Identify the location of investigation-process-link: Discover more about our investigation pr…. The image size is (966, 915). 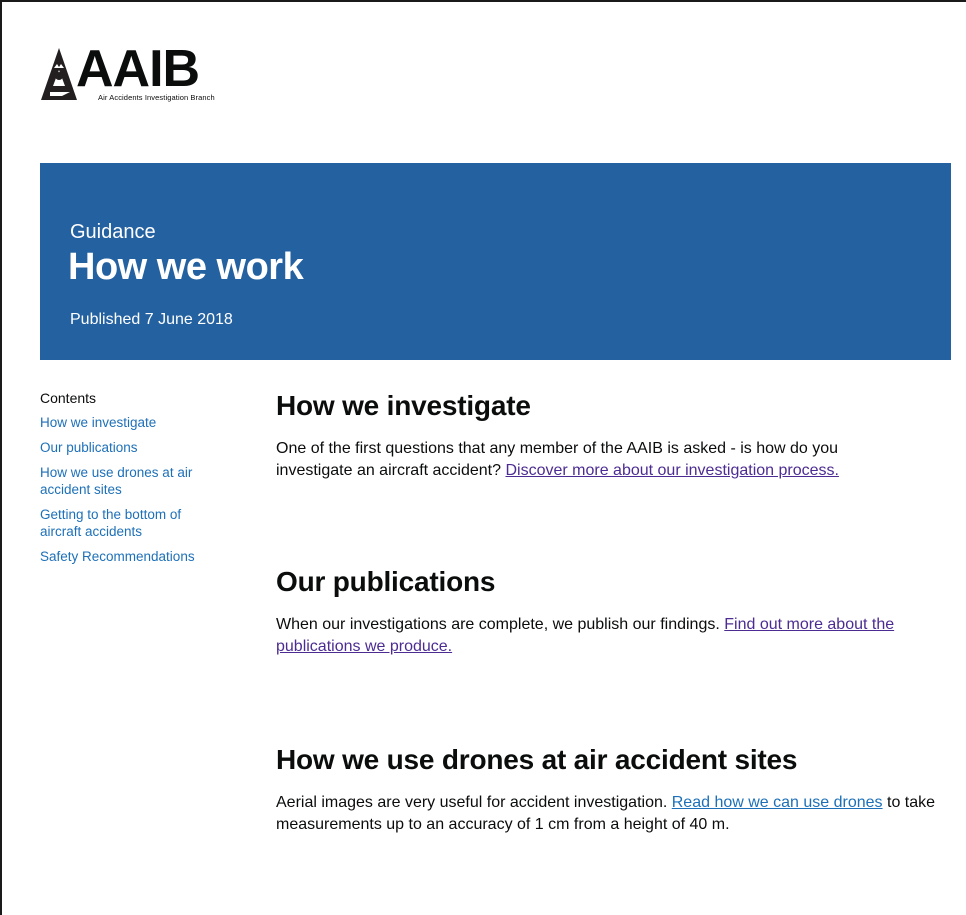
(672, 470).